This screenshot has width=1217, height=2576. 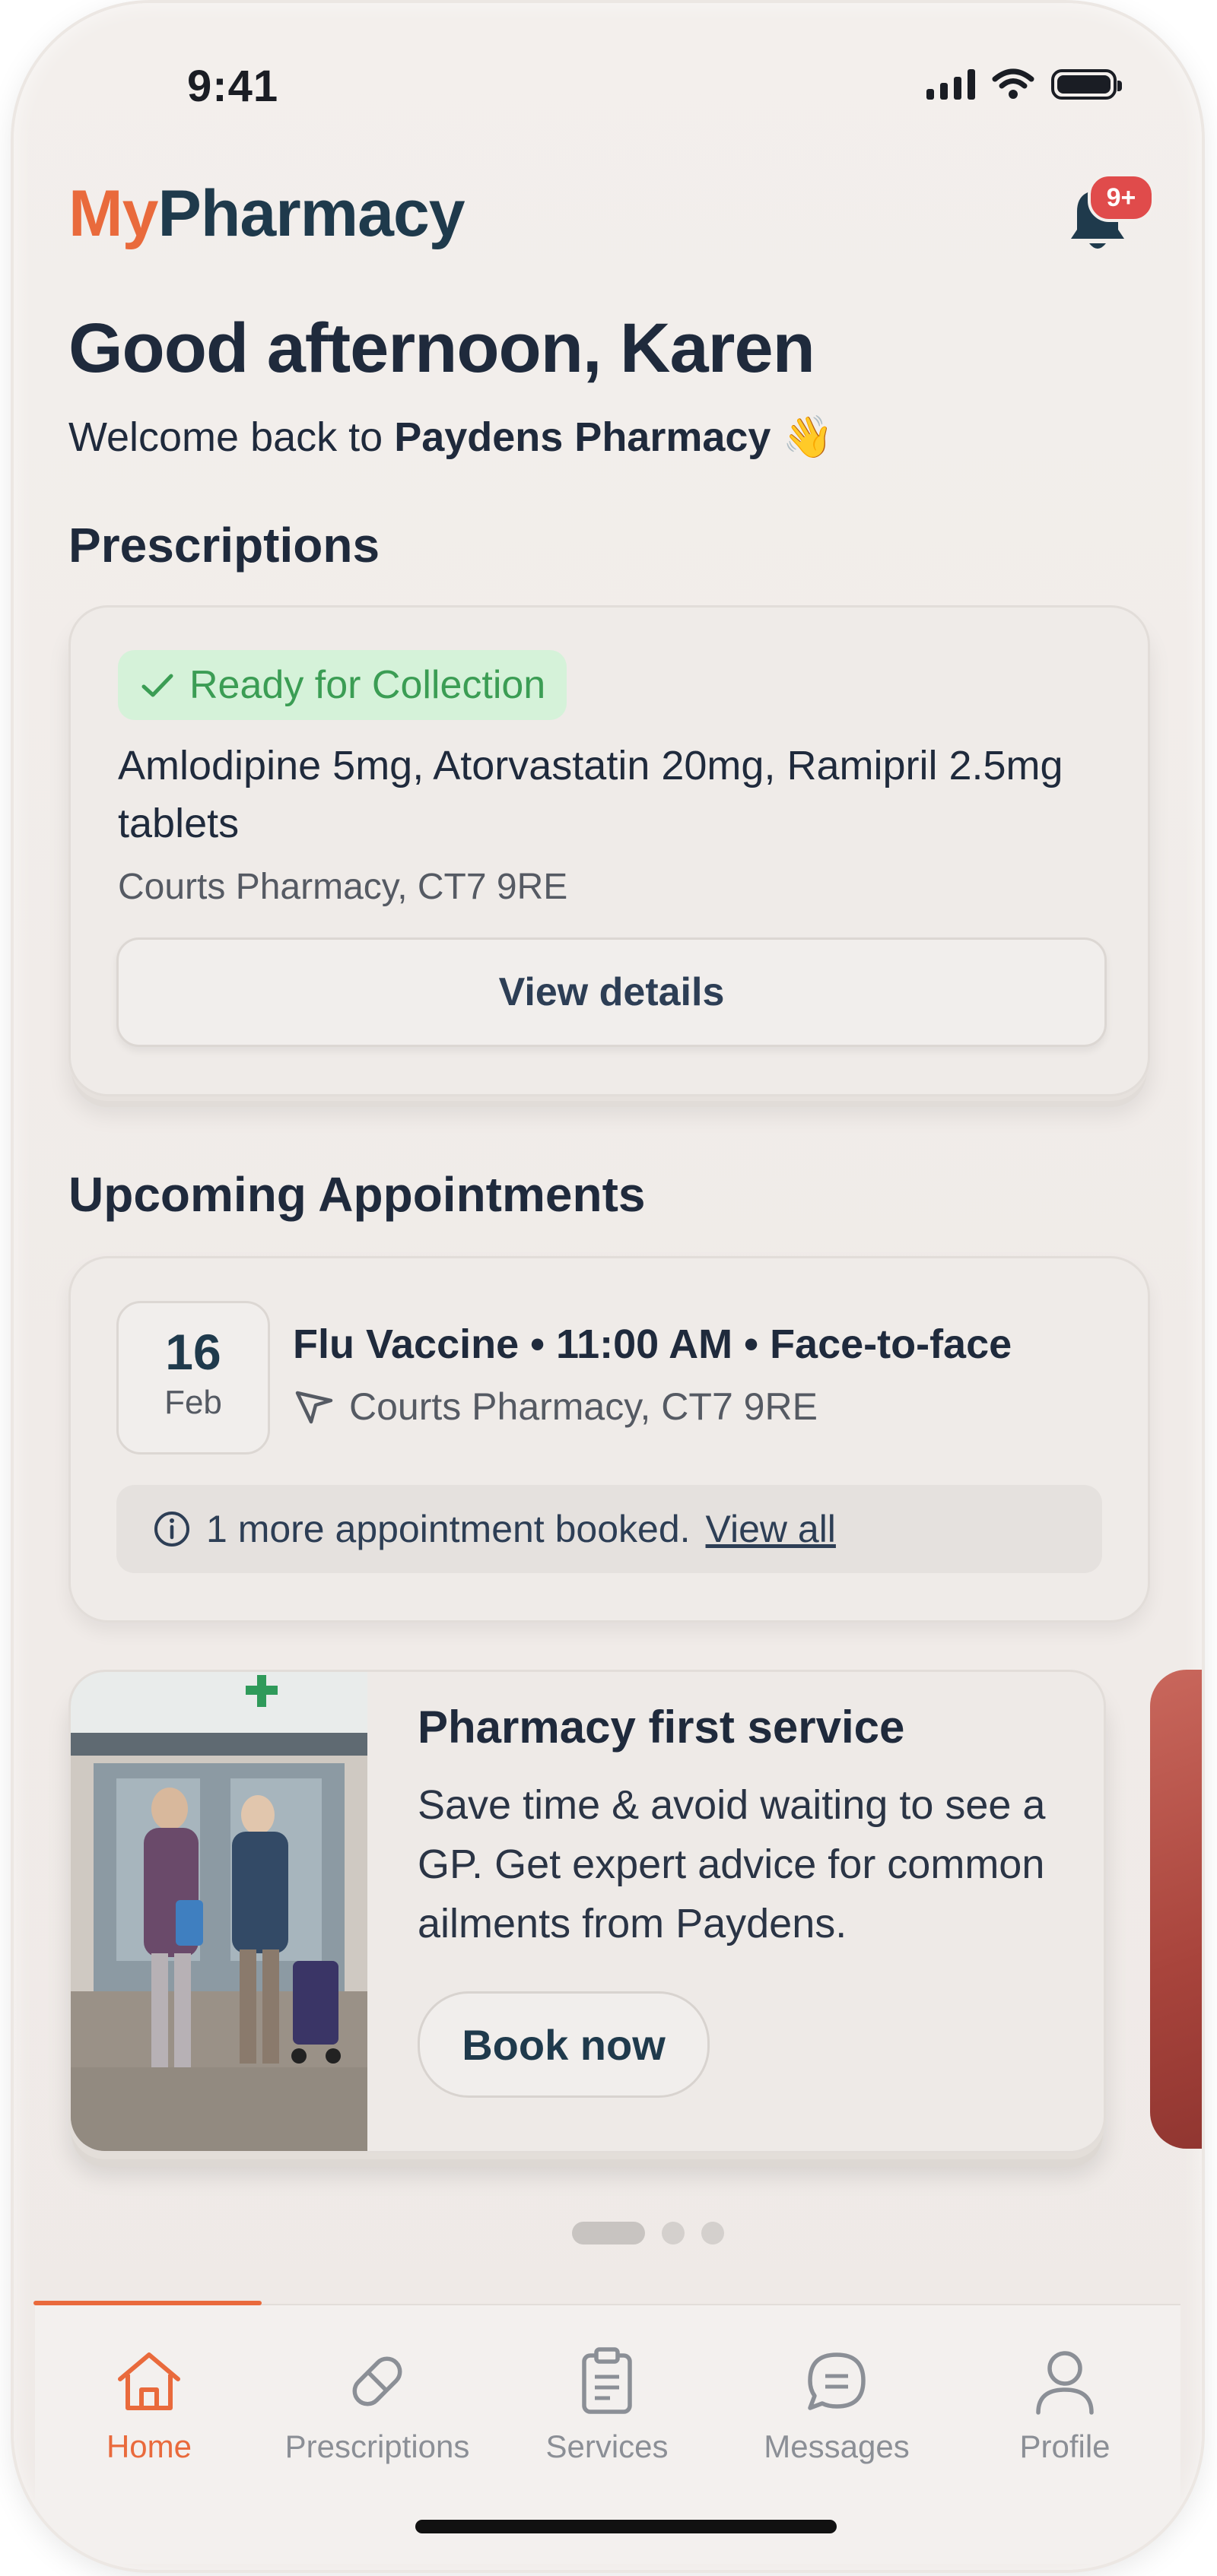 I want to click on welcome-text: Welcome back to Paydens Pharmacy 👋, so click(x=451, y=438).